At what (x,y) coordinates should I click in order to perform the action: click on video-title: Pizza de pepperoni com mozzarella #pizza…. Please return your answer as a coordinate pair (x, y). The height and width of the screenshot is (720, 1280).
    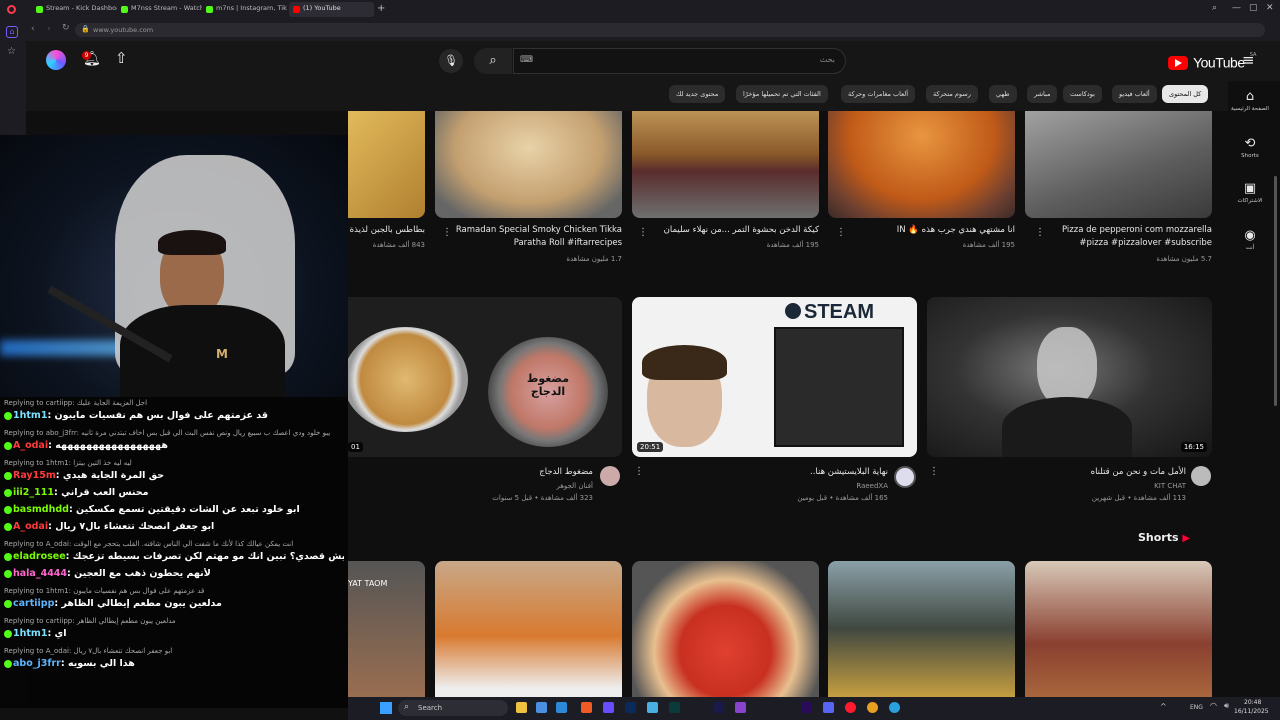
    Looking at the image, I should click on (1125, 237).